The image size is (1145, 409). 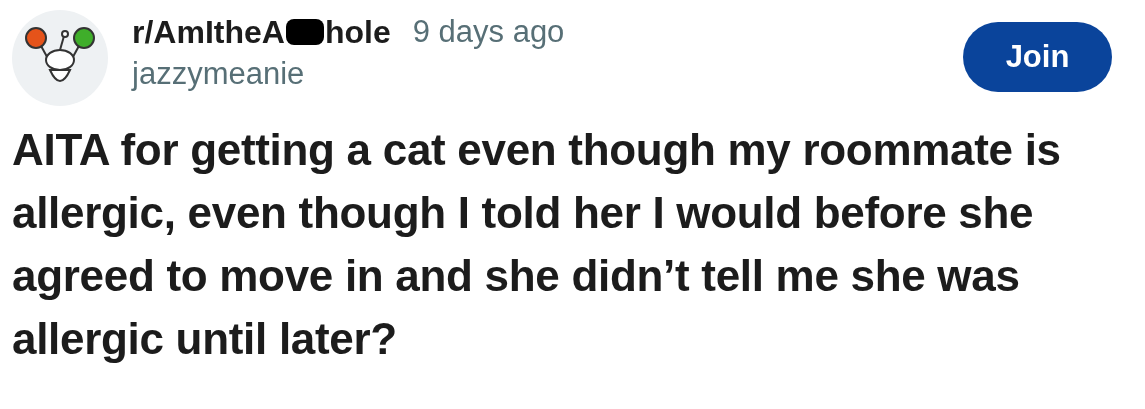 What do you see at coordinates (348, 74) in the screenshot?
I see `author-name: jazzymeanie` at bounding box center [348, 74].